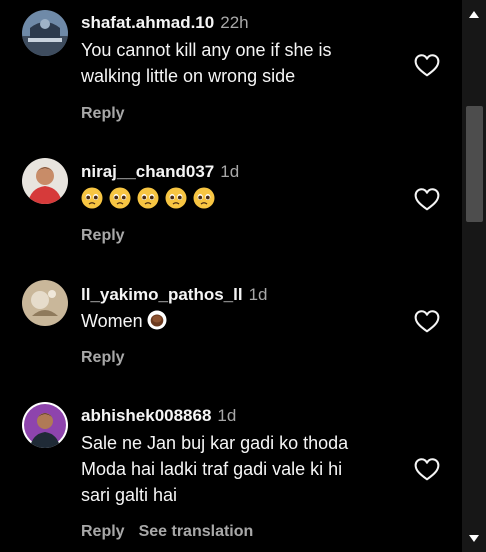 The width and height of the screenshot is (486, 552). I want to click on scroll-up-button, so click(474, 14).